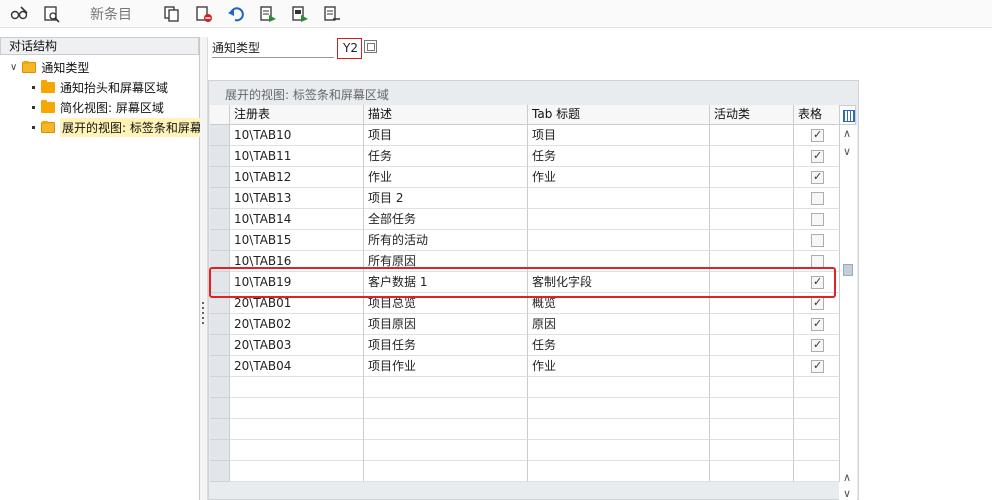 The image size is (992, 500). Describe the element at coordinates (297, 240) in the screenshot. I see `cell-registry: 10\TAB15` at that location.